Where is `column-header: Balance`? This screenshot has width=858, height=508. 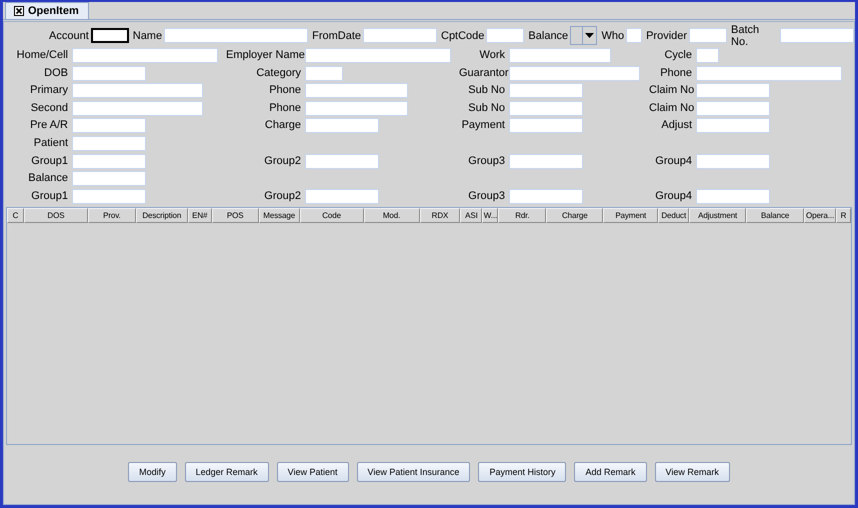
column-header: Balance is located at coordinates (775, 215).